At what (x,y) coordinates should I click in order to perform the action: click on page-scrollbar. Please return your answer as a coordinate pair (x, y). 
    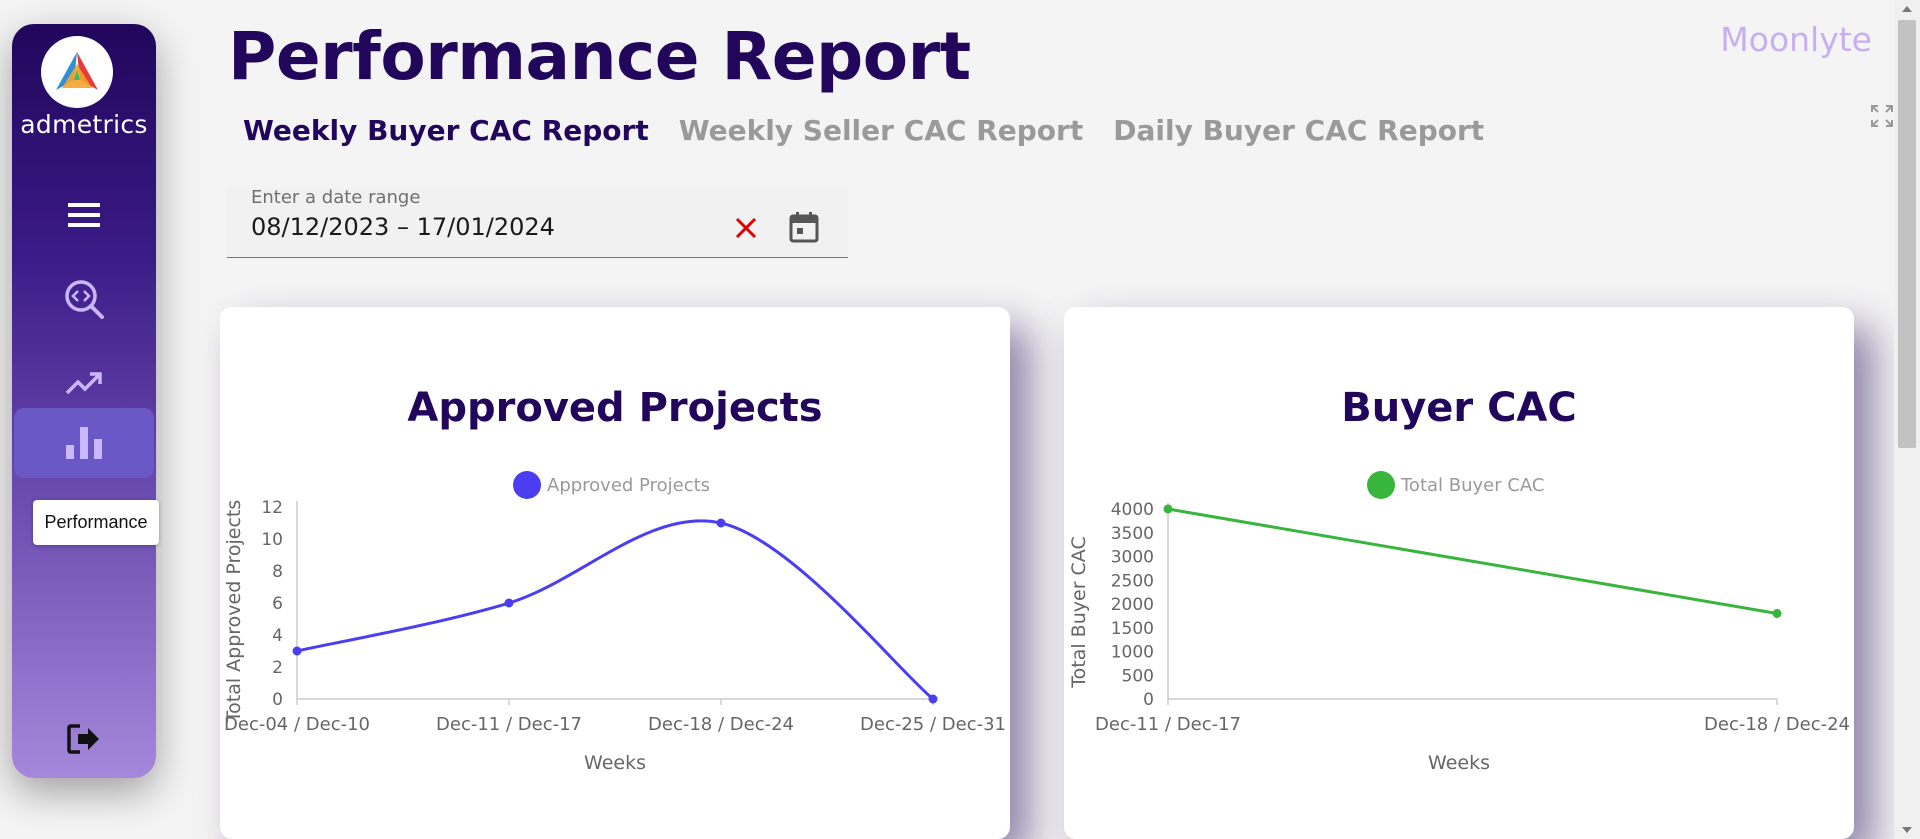
    Looking at the image, I should click on (1907, 419).